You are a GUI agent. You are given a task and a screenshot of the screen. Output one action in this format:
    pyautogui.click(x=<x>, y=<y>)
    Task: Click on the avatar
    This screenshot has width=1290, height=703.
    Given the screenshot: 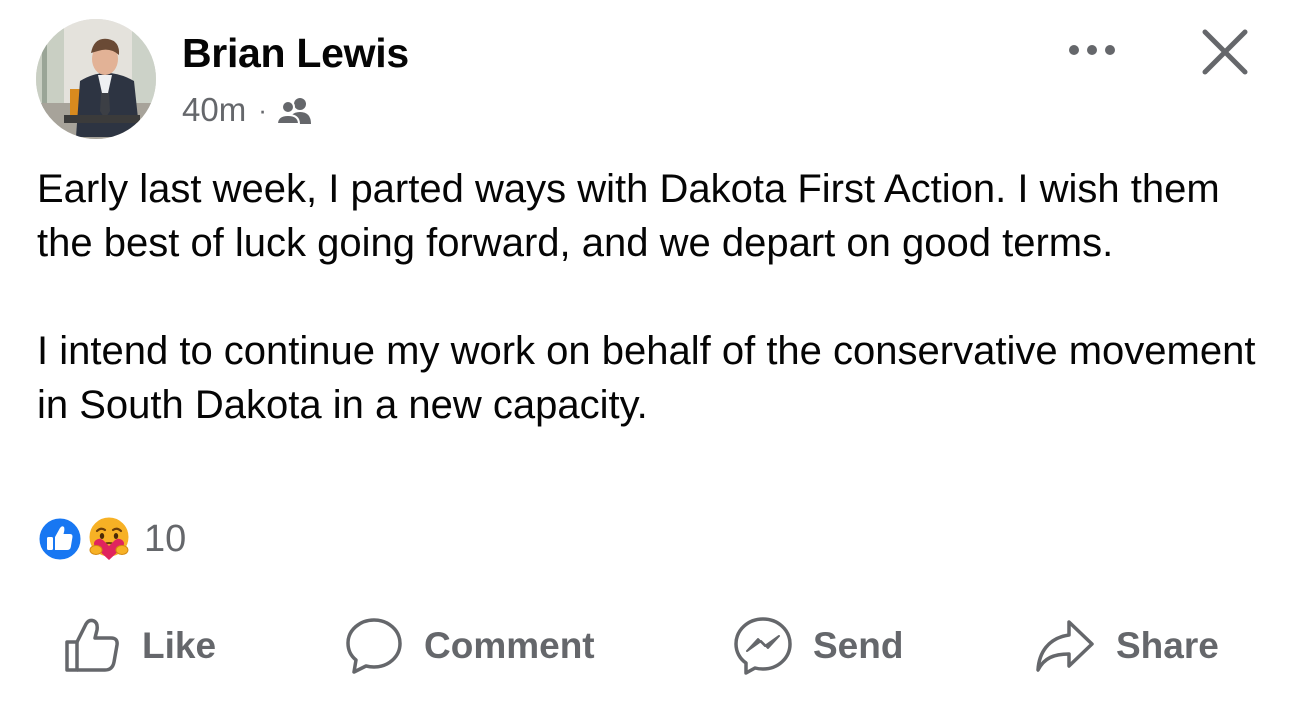 What is the action you would take?
    pyautogui.click(x=96, y=79)
    